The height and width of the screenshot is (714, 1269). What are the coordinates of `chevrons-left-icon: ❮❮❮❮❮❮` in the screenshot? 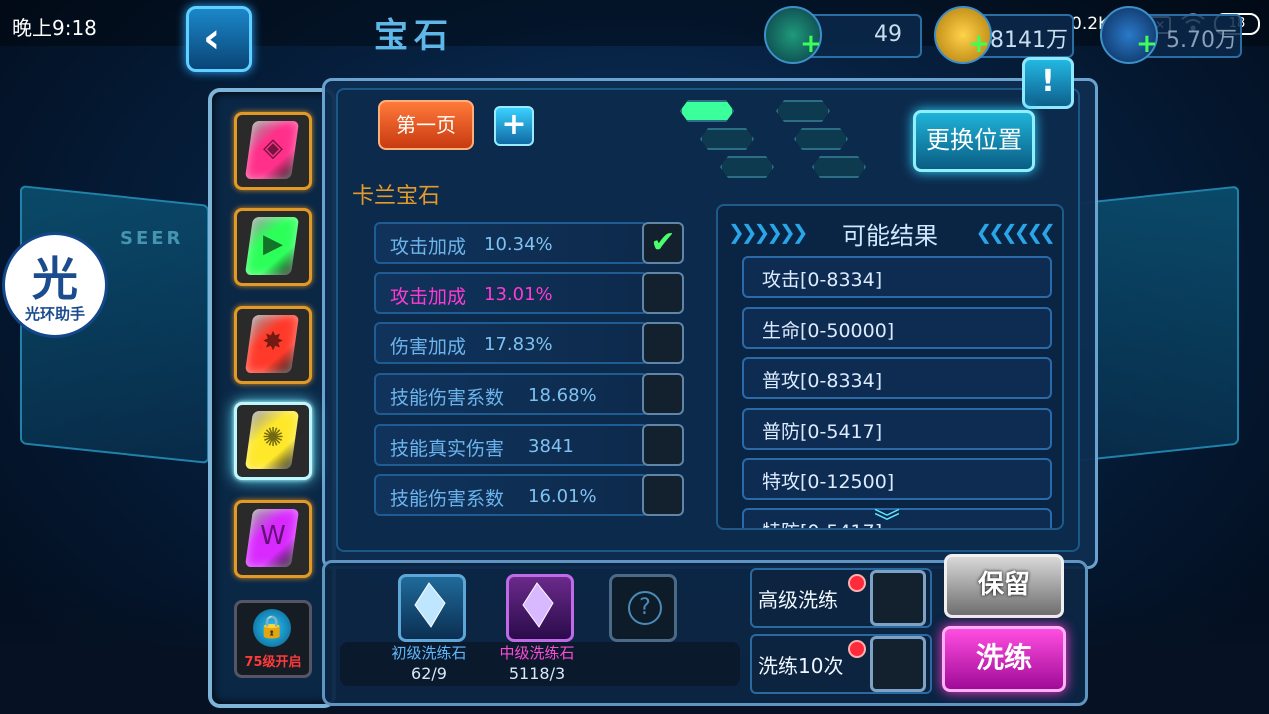 It's located at (1015, 232).